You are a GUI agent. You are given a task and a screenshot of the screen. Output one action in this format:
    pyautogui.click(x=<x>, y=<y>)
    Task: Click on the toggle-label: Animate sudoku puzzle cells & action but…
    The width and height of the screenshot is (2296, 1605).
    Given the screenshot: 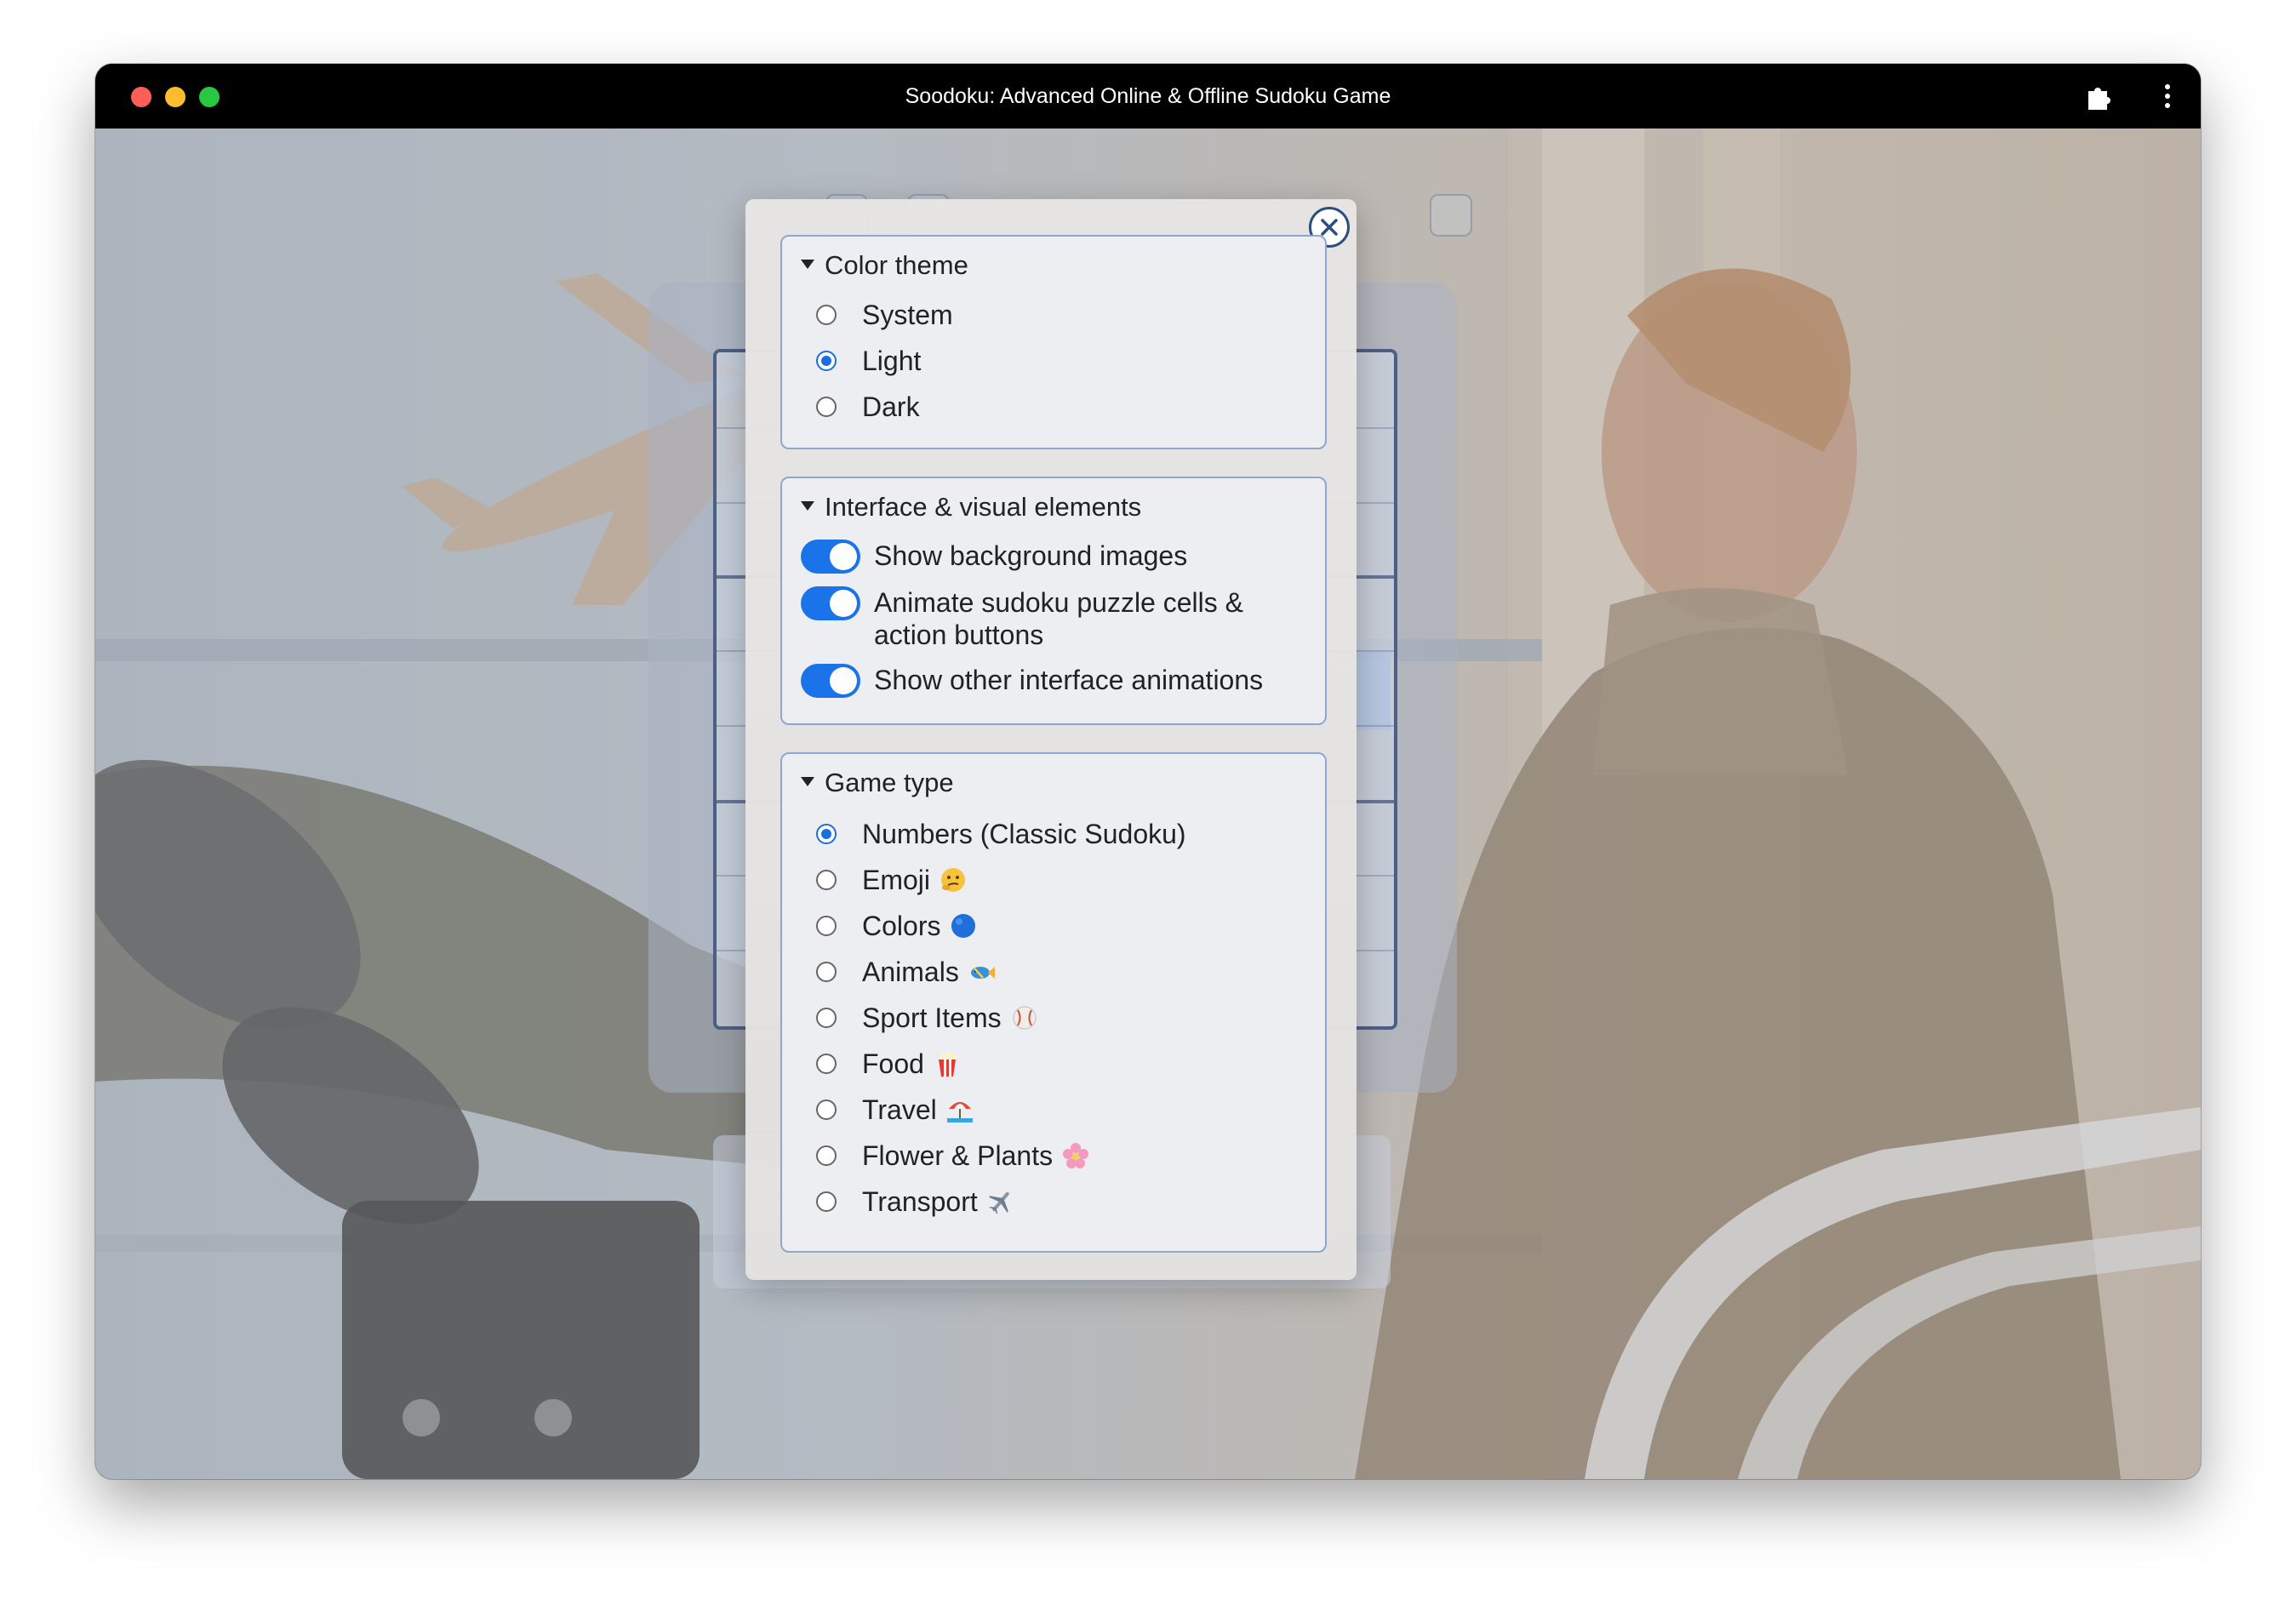 What is the action you would take?
    pyautogui.click(x=1059, y=618)
    